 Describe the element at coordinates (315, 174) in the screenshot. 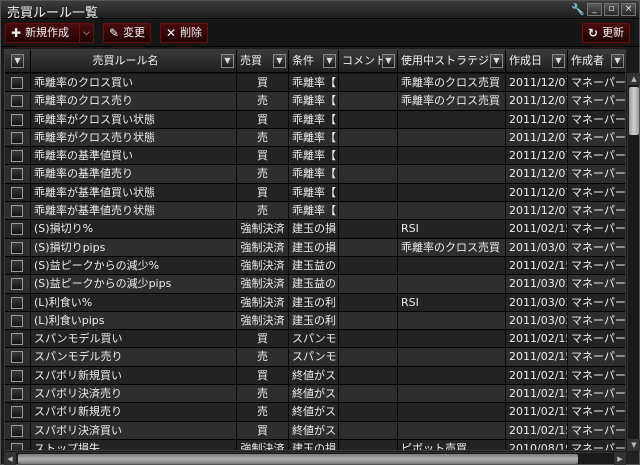

I see `table-row: 乖離率の基準値売り売乖離率【 2011/12/07マネーパート` at that location.